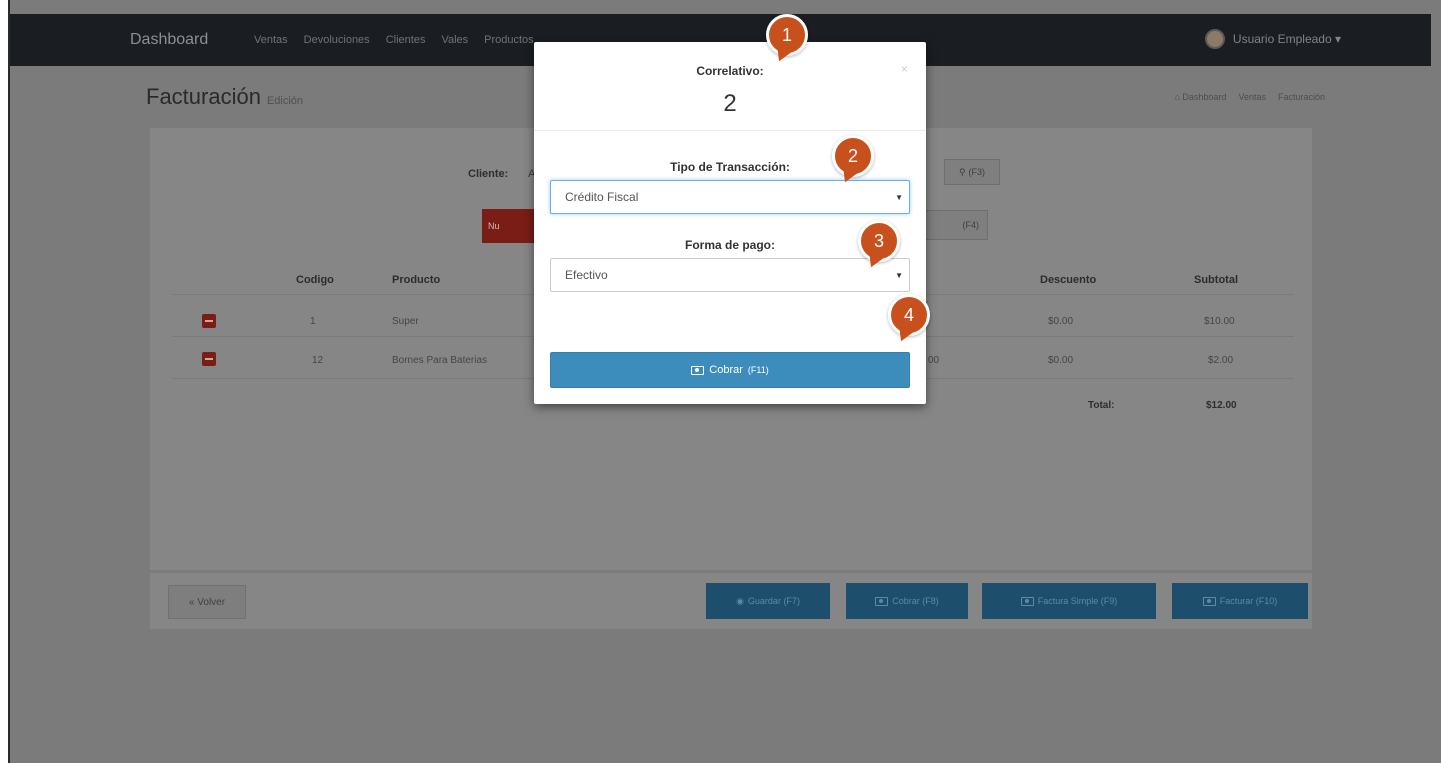  What do you see at coordinates (494, 226) in the screenshot?
I see `new-client-label: Nu` at bounding box center [494, 226].